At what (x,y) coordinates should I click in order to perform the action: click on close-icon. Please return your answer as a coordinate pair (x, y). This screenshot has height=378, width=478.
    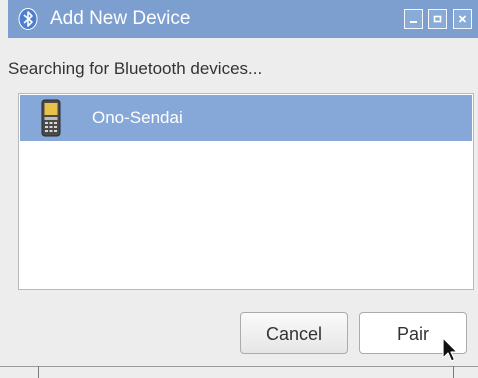
    Looking at the image, I should click on (462, 19).